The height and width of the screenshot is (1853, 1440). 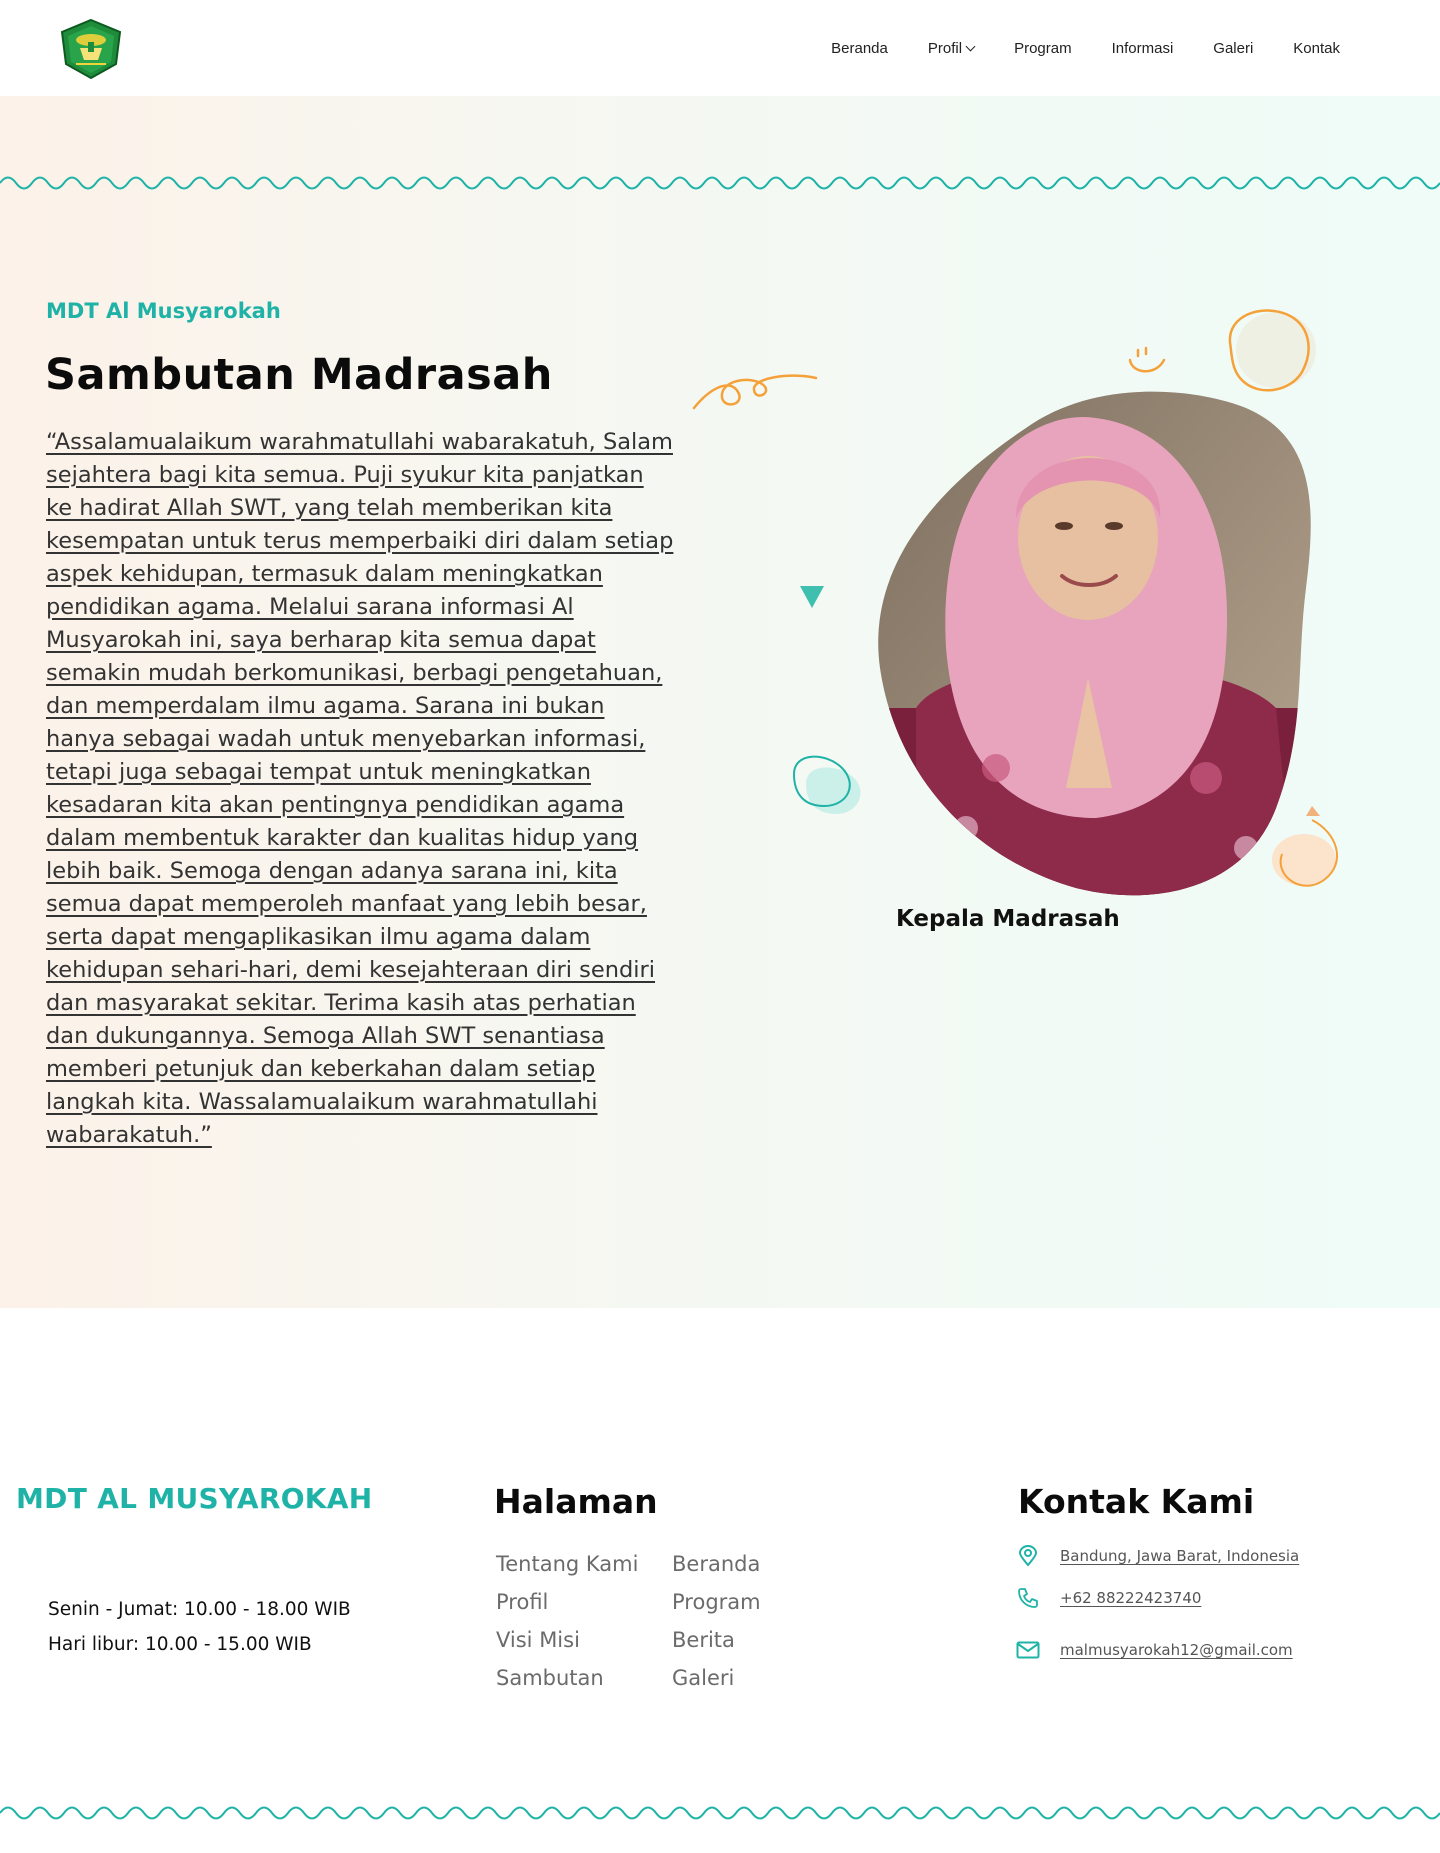 I want to click on contact-email: malmusyarokah12@gmail.com, so click(x=1154, y=1650).